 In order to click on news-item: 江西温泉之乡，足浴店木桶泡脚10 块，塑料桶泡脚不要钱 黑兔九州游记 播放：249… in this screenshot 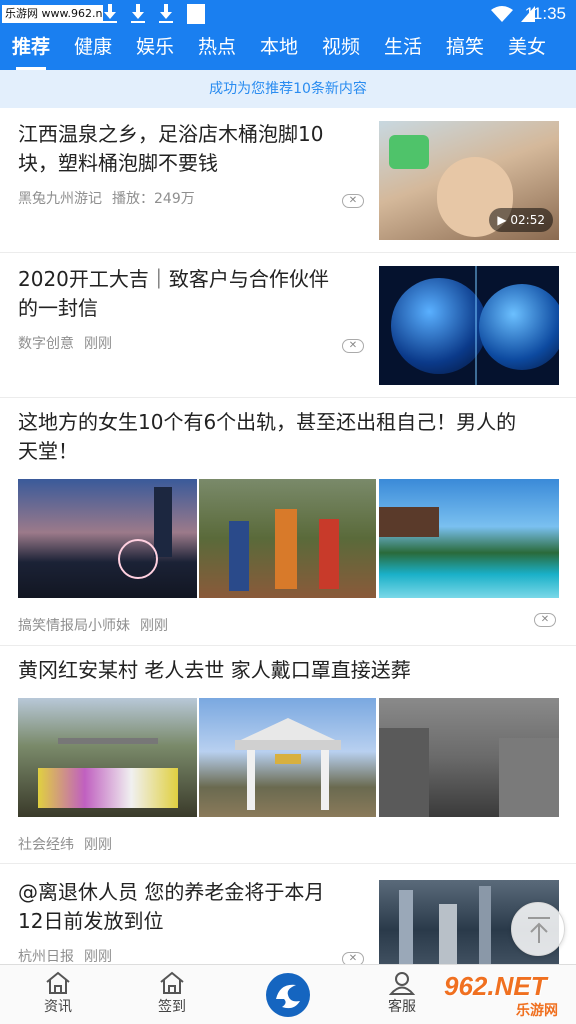, I will do `click(288, 180)`.